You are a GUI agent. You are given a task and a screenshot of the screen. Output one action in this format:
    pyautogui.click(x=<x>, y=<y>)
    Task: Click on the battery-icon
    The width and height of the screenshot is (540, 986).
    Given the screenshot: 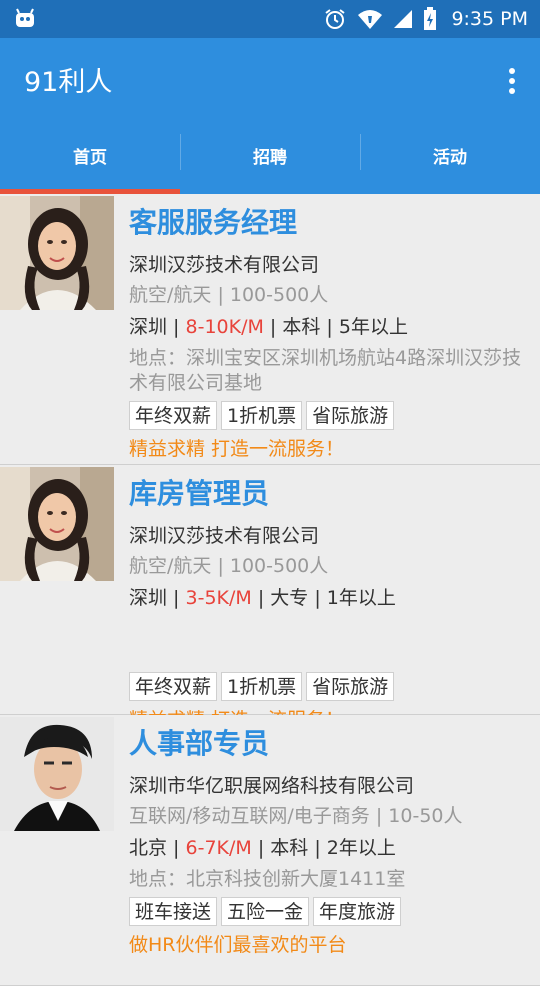 What is the action you would take?
    pyautogui.click(x=430, y=18)
    